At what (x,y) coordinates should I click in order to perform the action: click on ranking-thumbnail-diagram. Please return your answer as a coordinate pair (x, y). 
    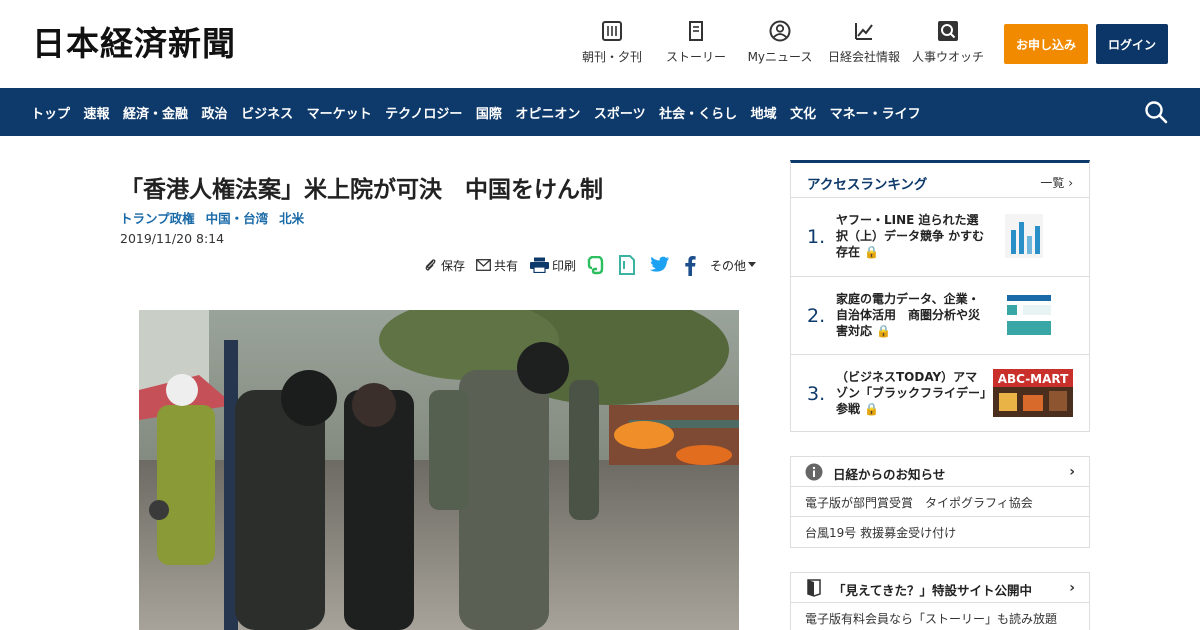
    Looking at the image, I should click on (1033, 314).